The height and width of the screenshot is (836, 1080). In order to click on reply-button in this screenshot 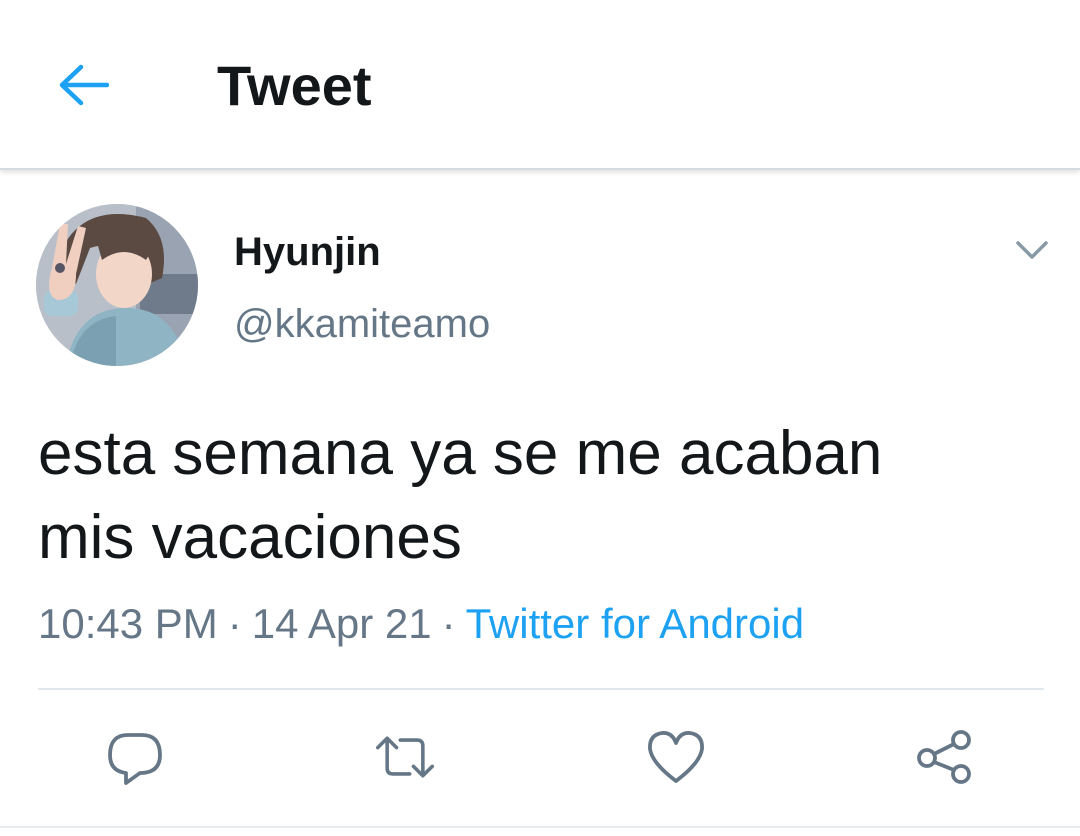, I will do `click(135, 757)`.